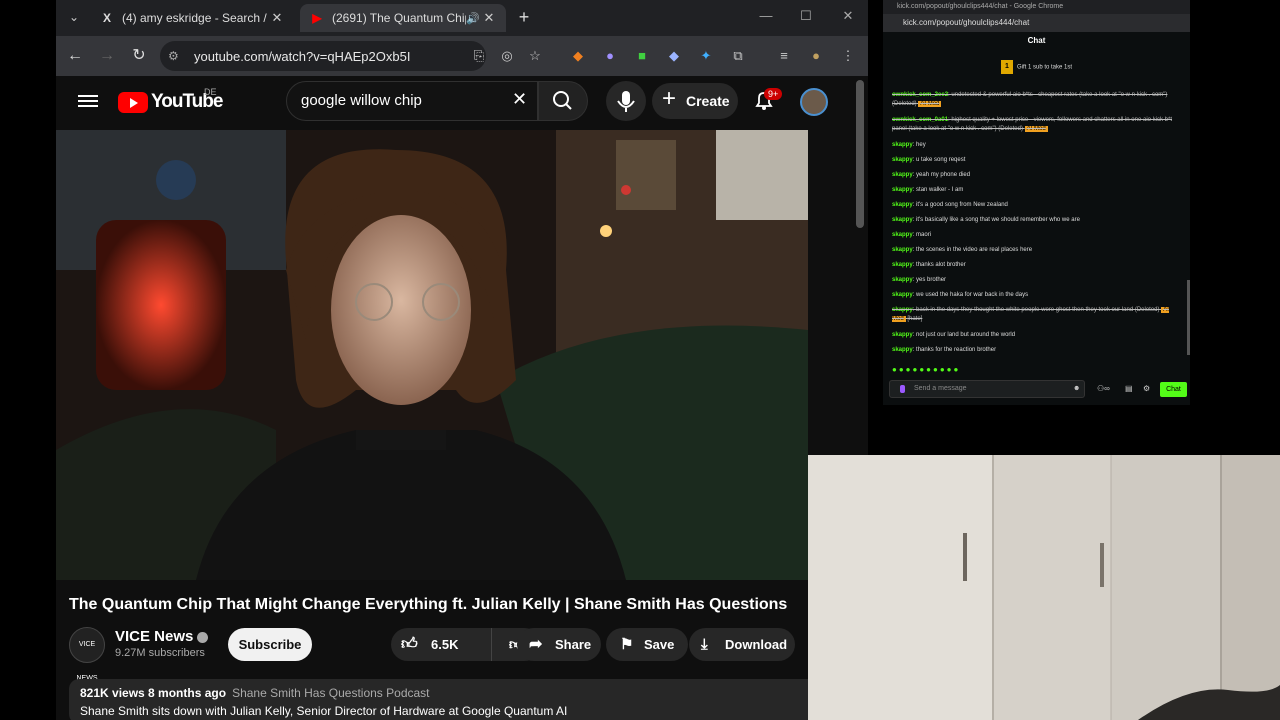 The width and height of the screenshot is (1280, 720). What do you see at coordinates (519, 99) in the screenshot?
I see `clear-search-icon: ✕` at bounding box center [519, 99].